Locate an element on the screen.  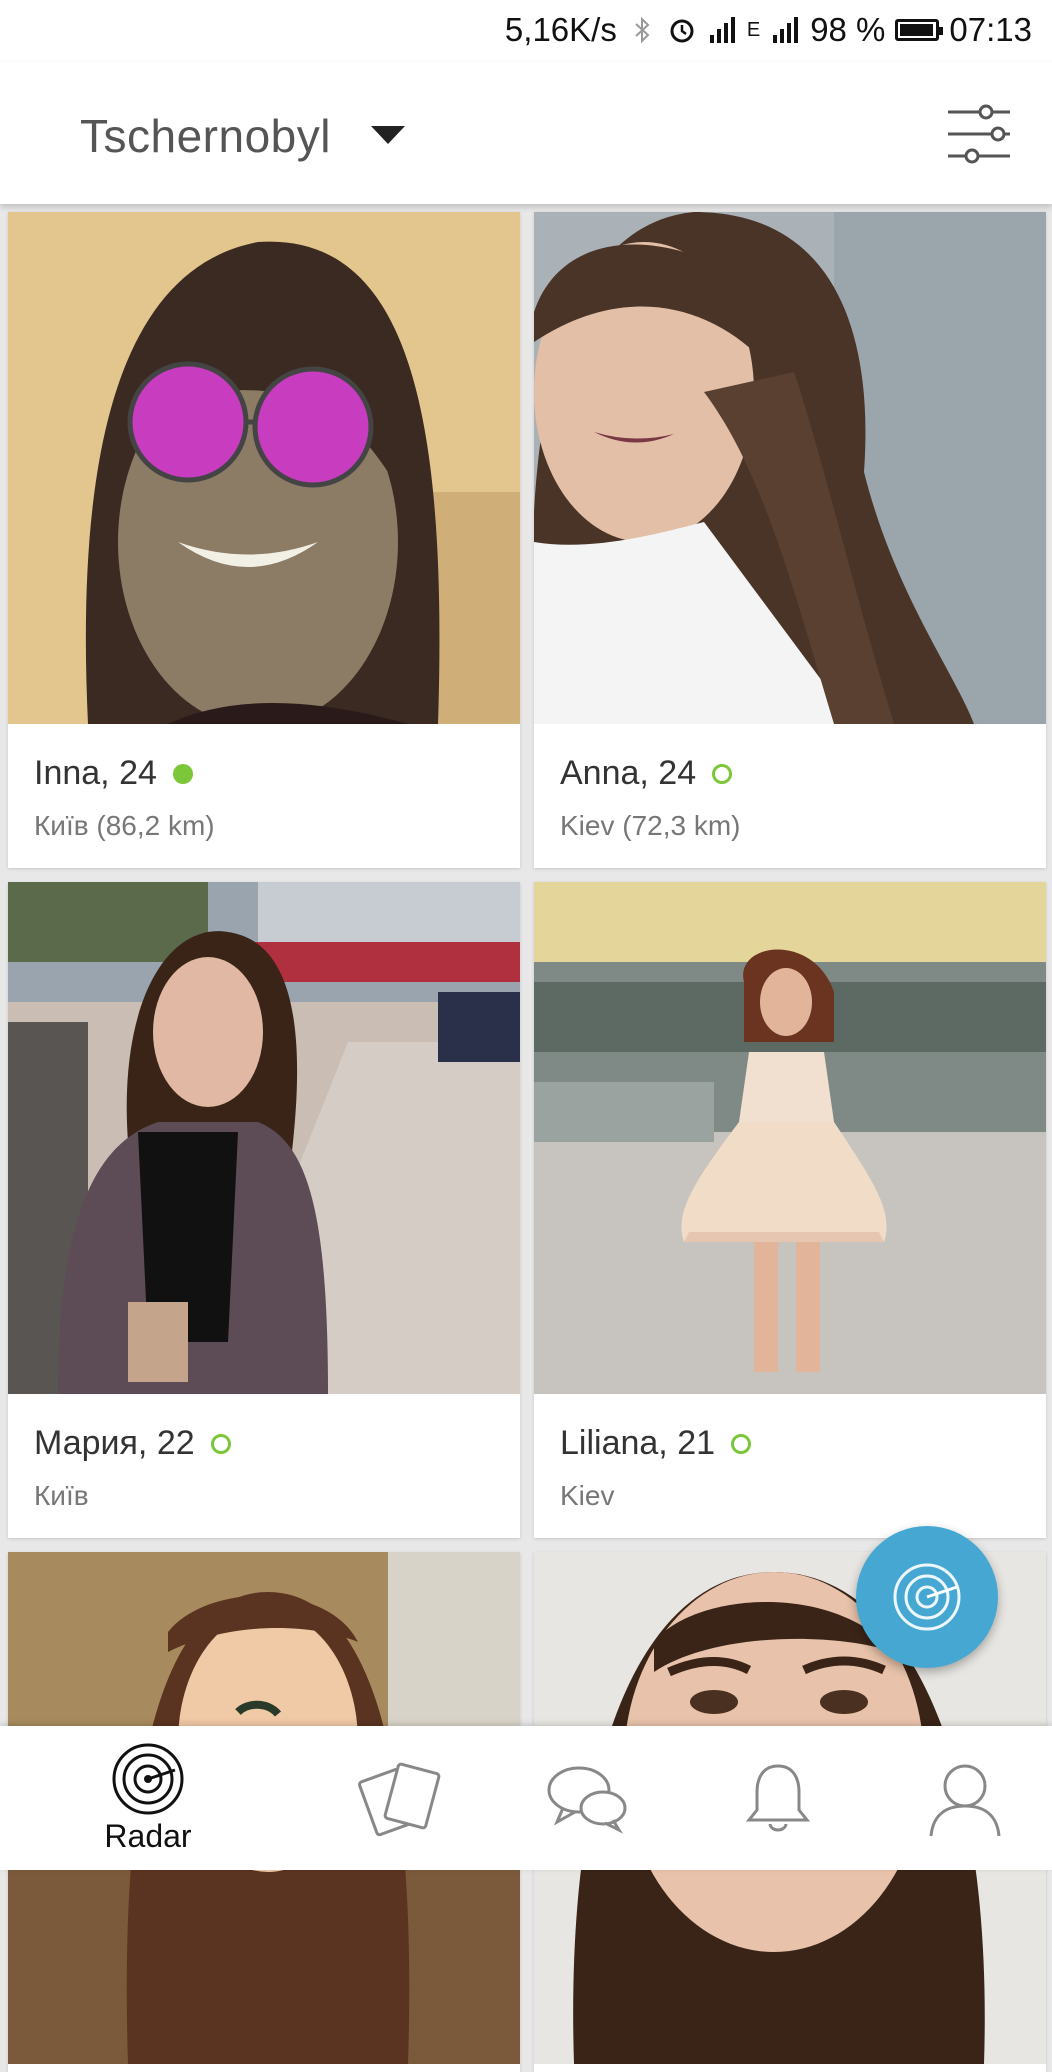
bottom-navigation: Radar is located at coordinates (526, 1798).